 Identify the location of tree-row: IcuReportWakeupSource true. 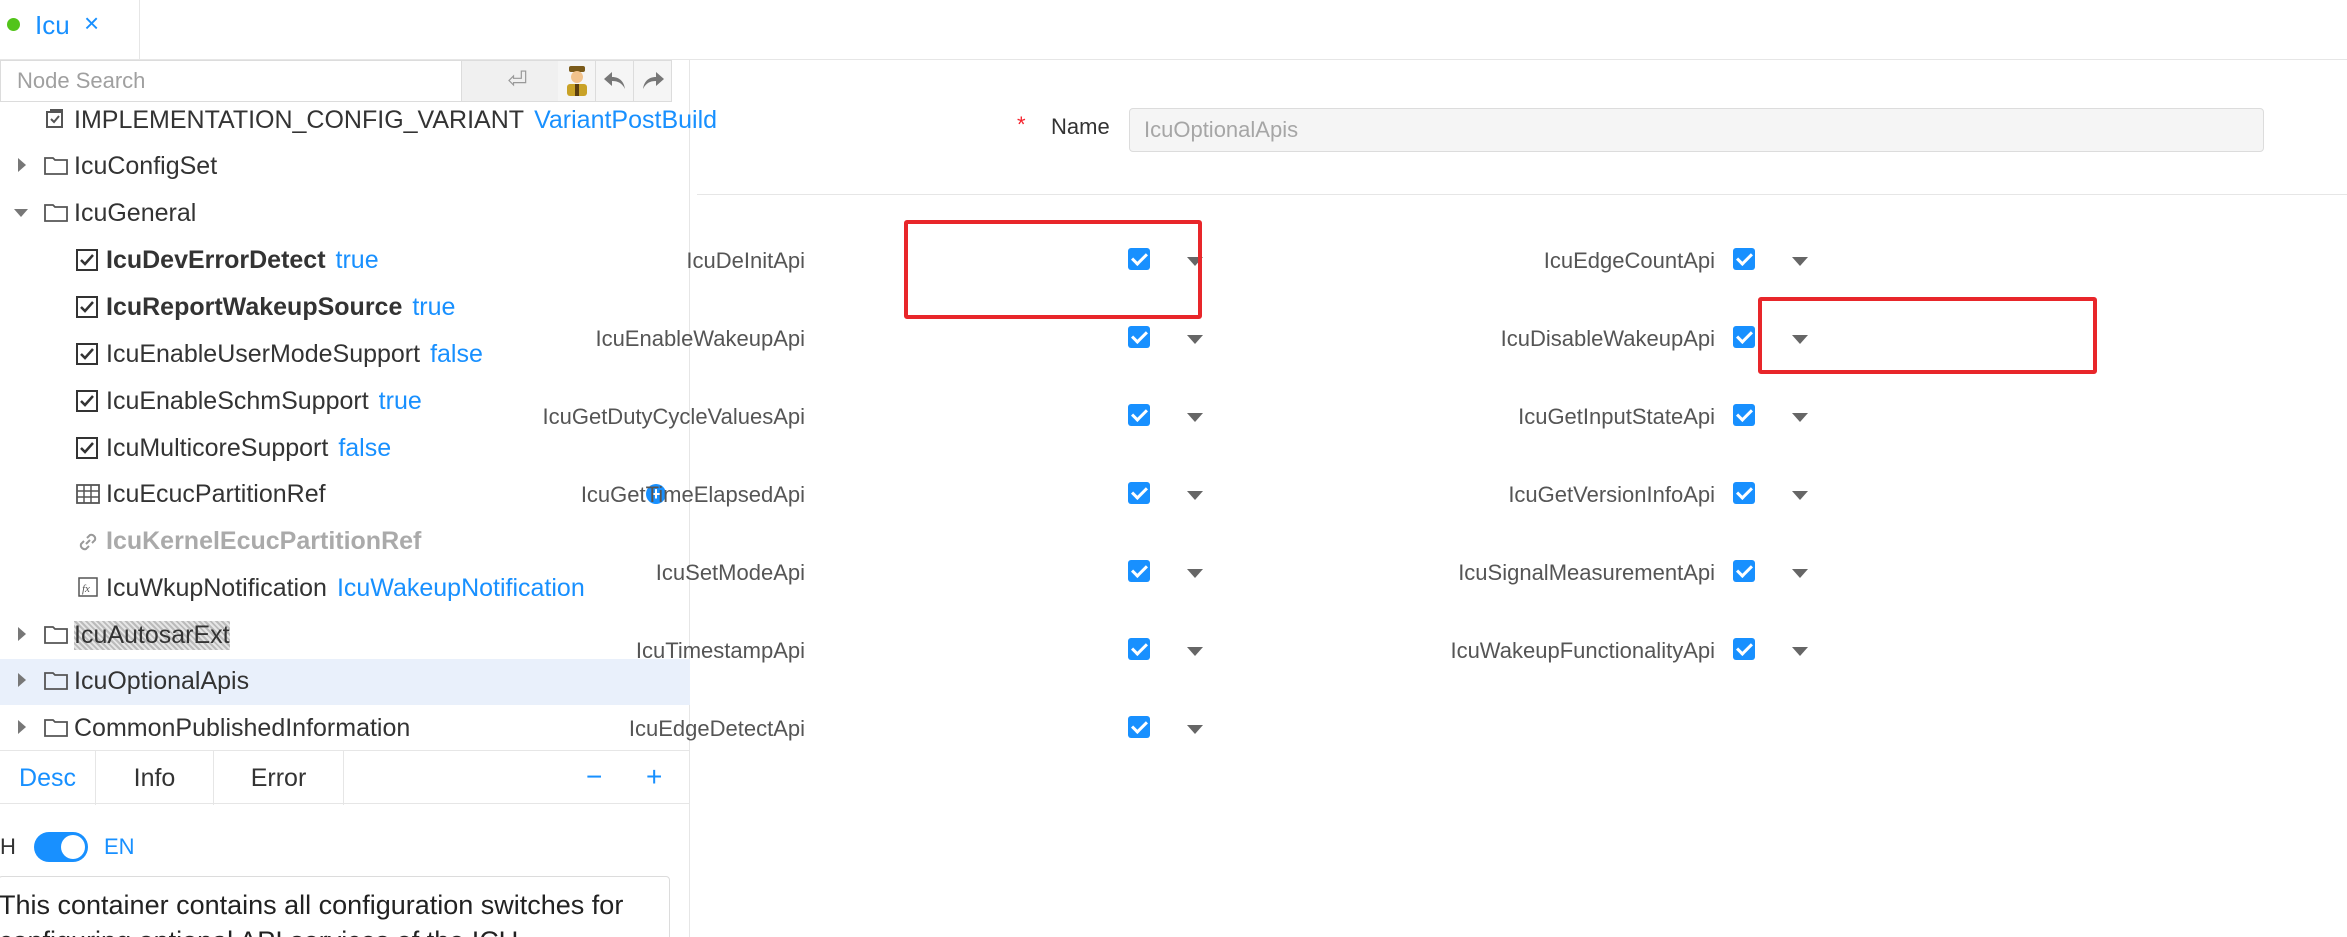
(345, 308).